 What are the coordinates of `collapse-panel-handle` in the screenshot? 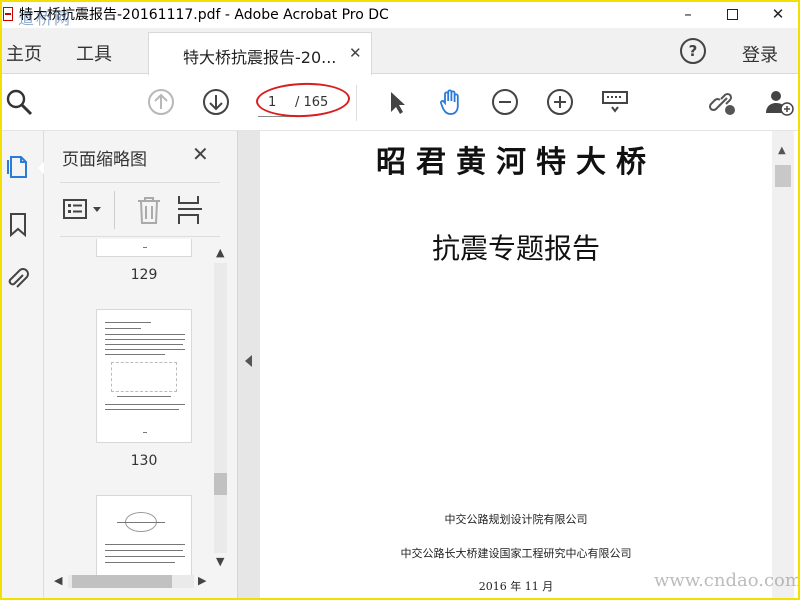 It's located at (249, 365).